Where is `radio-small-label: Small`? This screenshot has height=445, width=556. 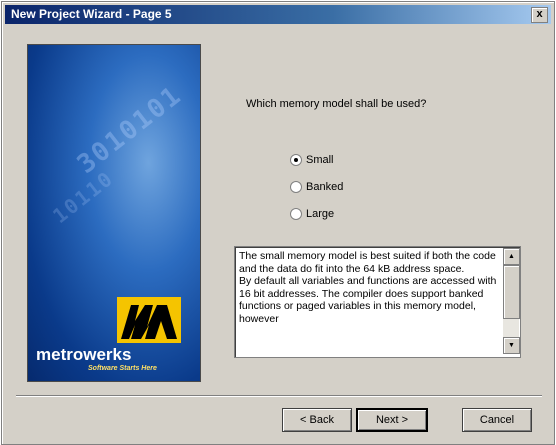 radio-small-label: Small is located at coordinates (320, 160).